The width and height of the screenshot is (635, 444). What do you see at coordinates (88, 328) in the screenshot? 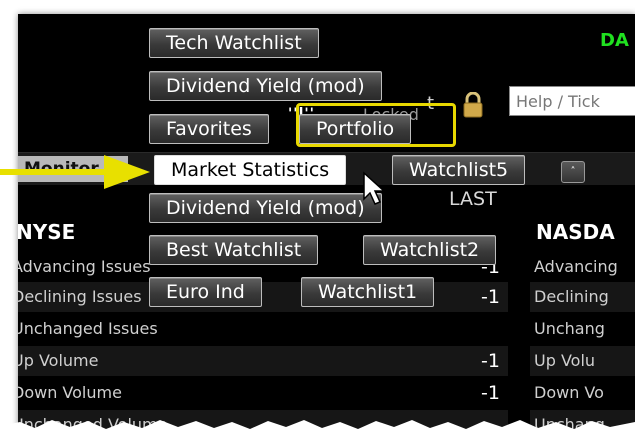
I see `row-label: Unchanged Issues` at bounding box center [88, 328].